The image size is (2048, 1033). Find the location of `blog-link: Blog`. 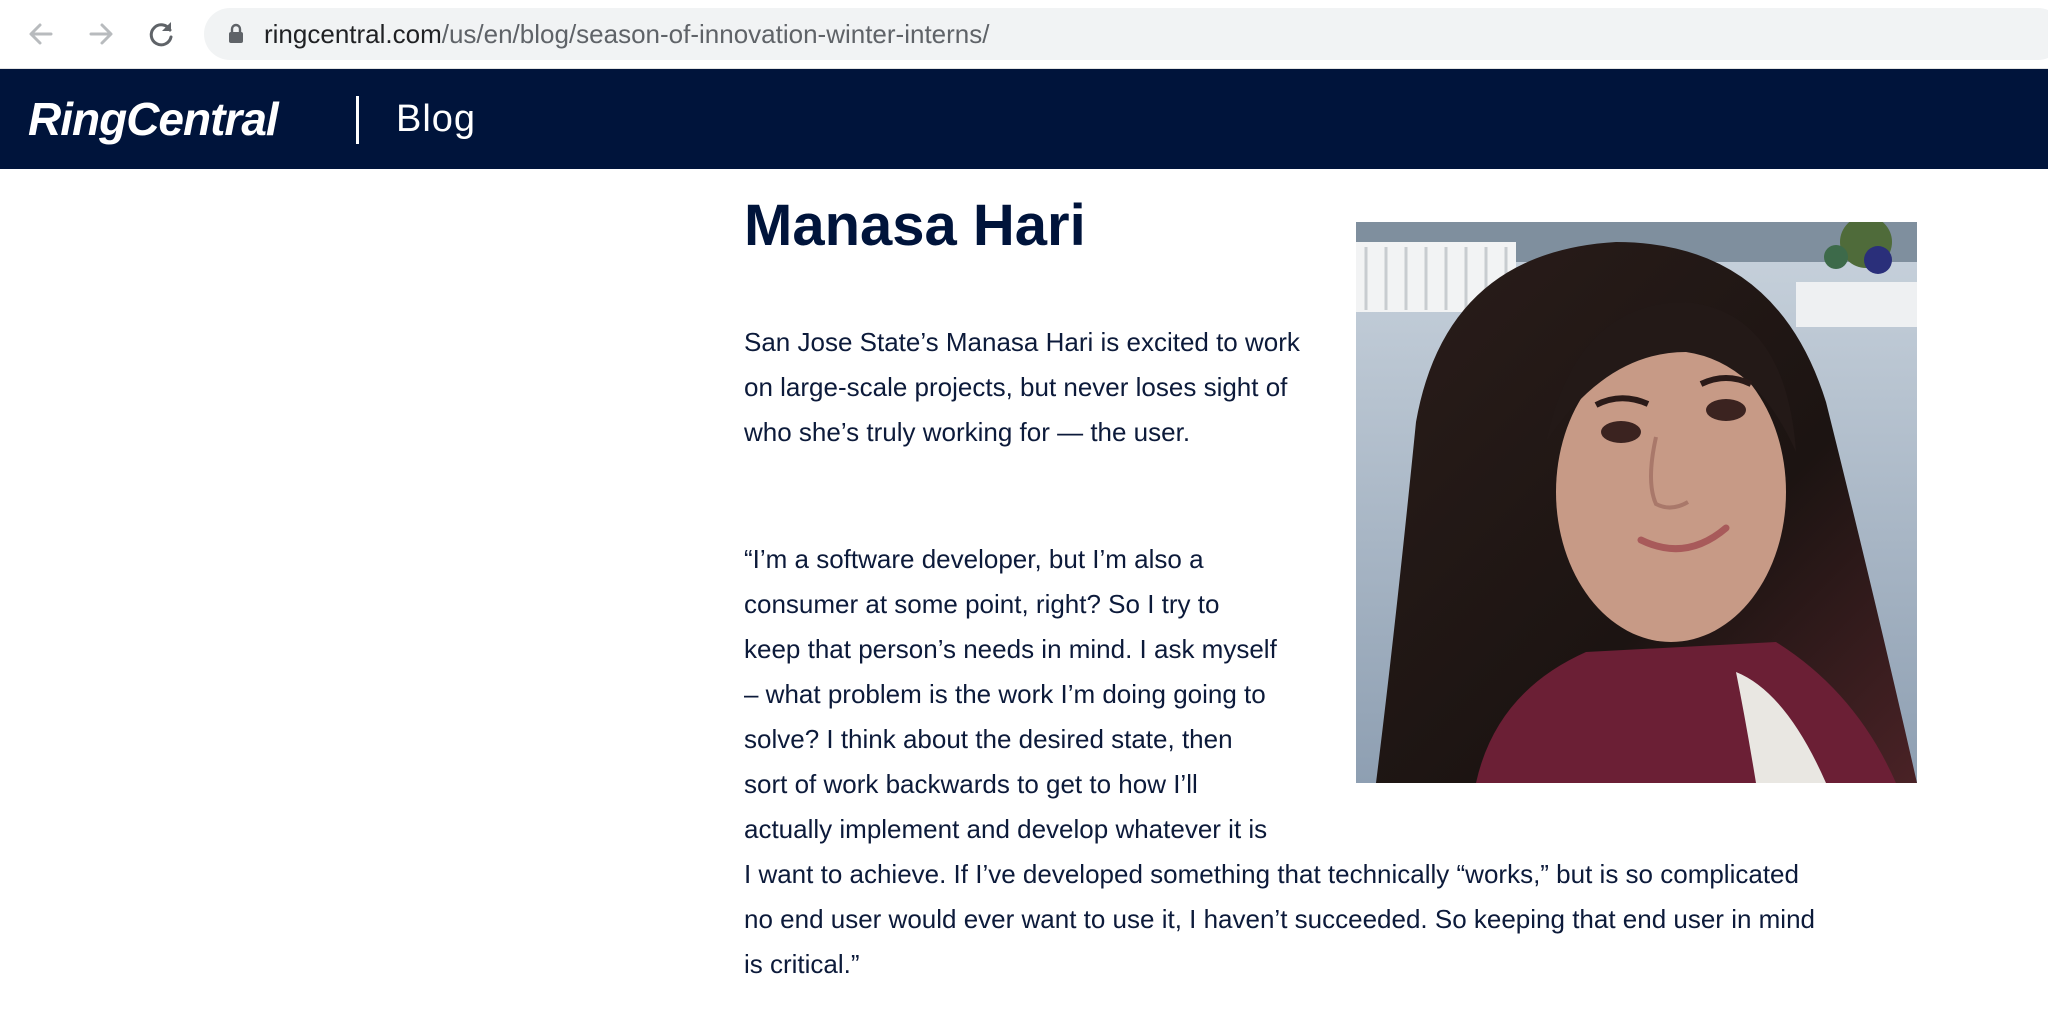

blog-link: Blog is located at coordinates (436, 119).